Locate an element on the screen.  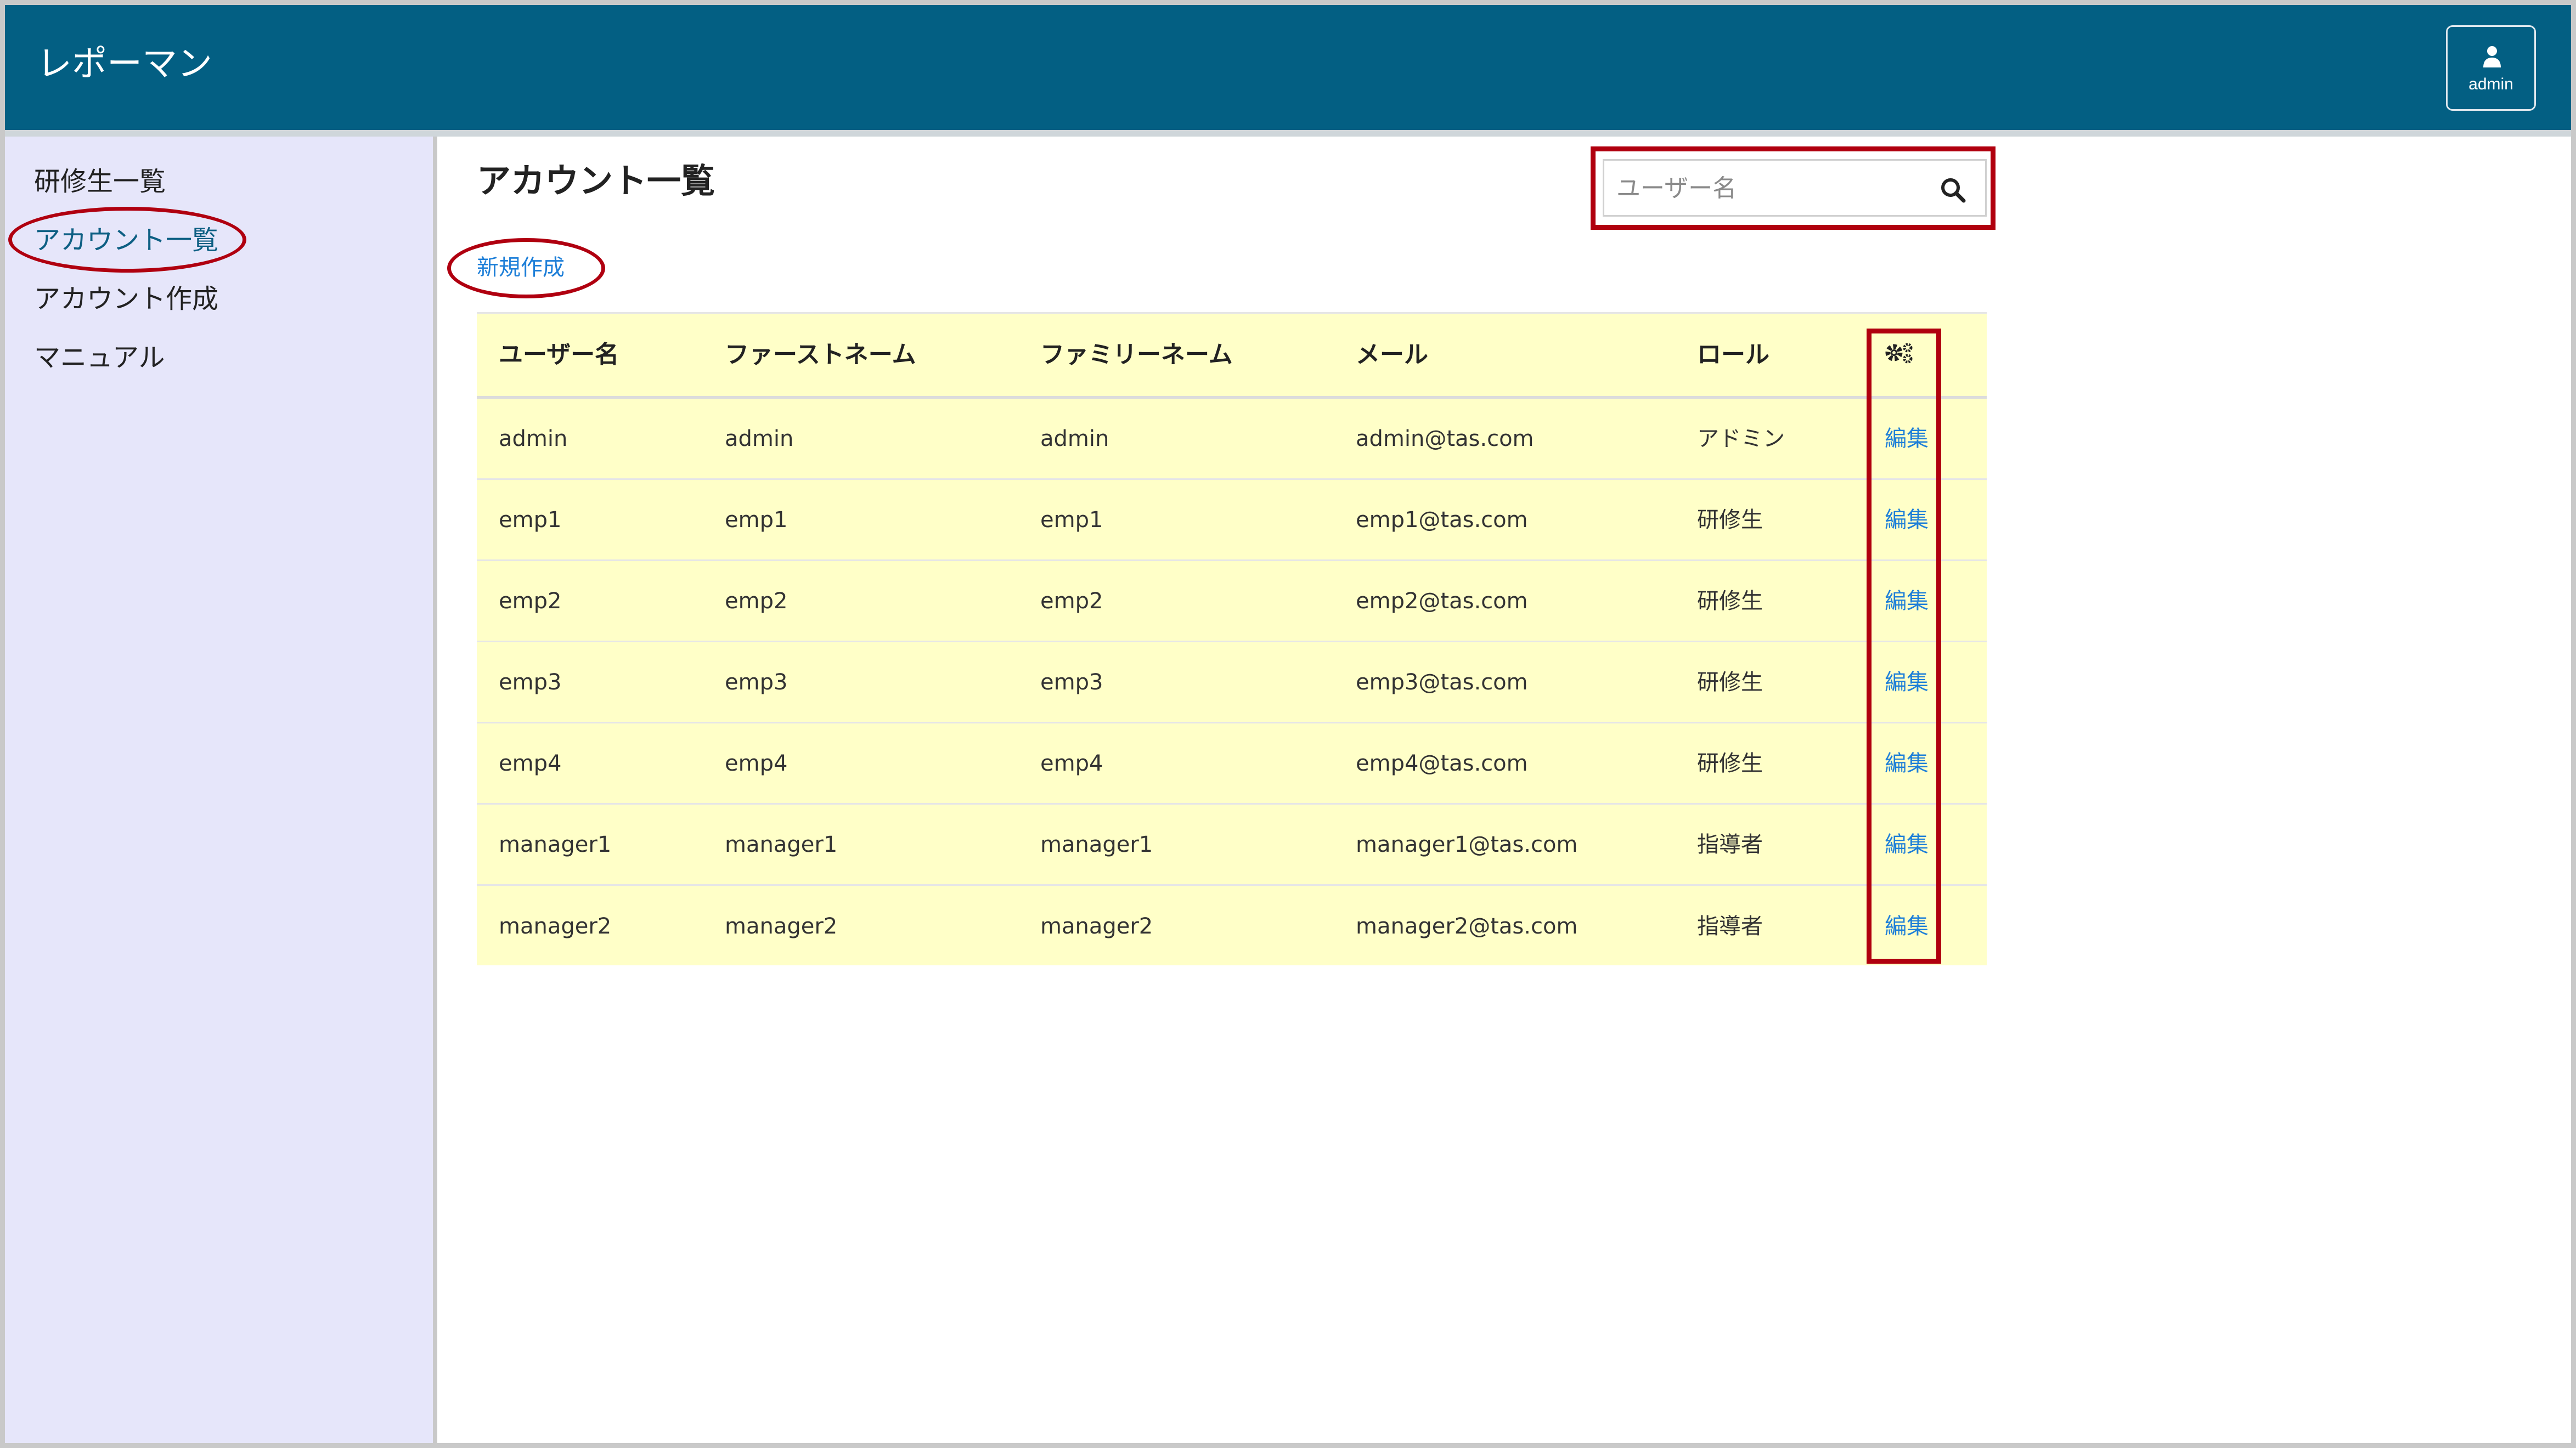
sidebar-item-account-list: アカウント一覧 is located at coordinates (126, 240).